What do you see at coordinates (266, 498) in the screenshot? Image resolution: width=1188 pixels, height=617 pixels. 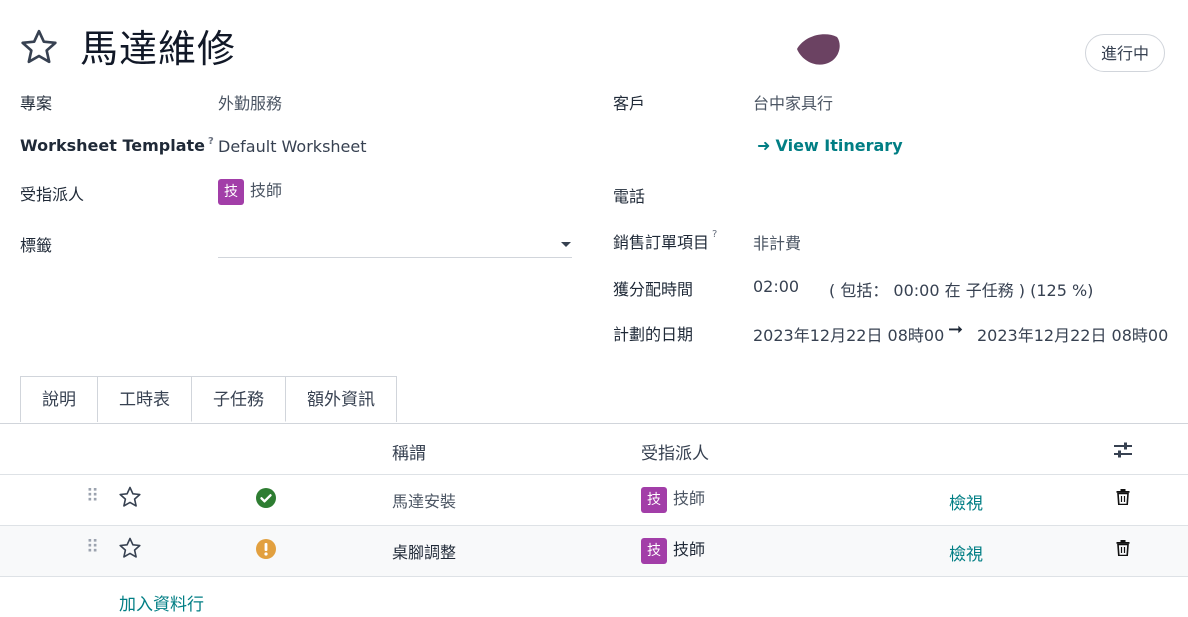 I see `check-circle-icon` at bounding box center [266, 498].